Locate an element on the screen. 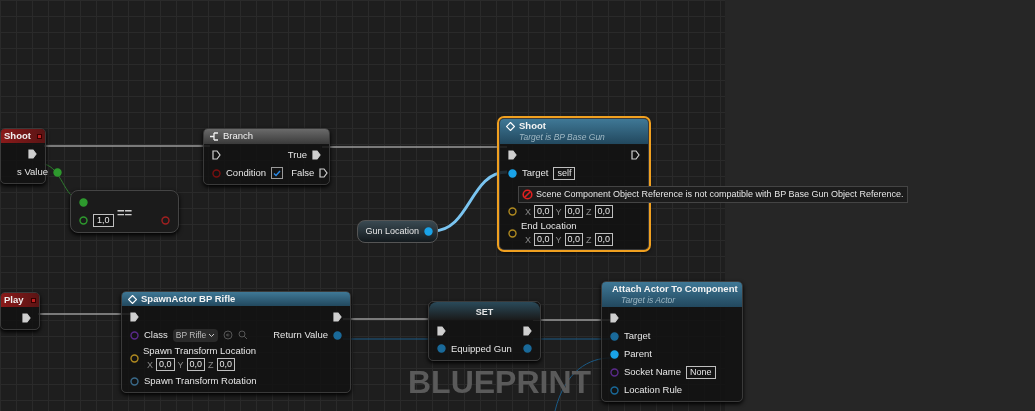 The image size is (1035, 411). arrow-left-icon is located at coordinates (228, 335).